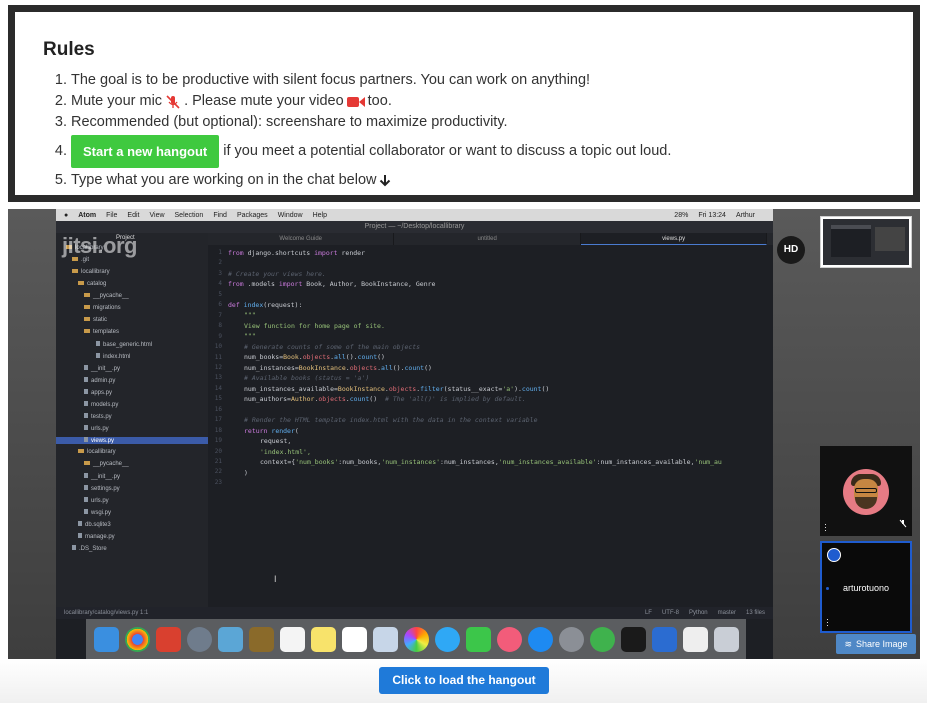  What do you see at coordinates (230, 639) in the screenshot?
I see `preview-icon` at bounding box center [230, 639].